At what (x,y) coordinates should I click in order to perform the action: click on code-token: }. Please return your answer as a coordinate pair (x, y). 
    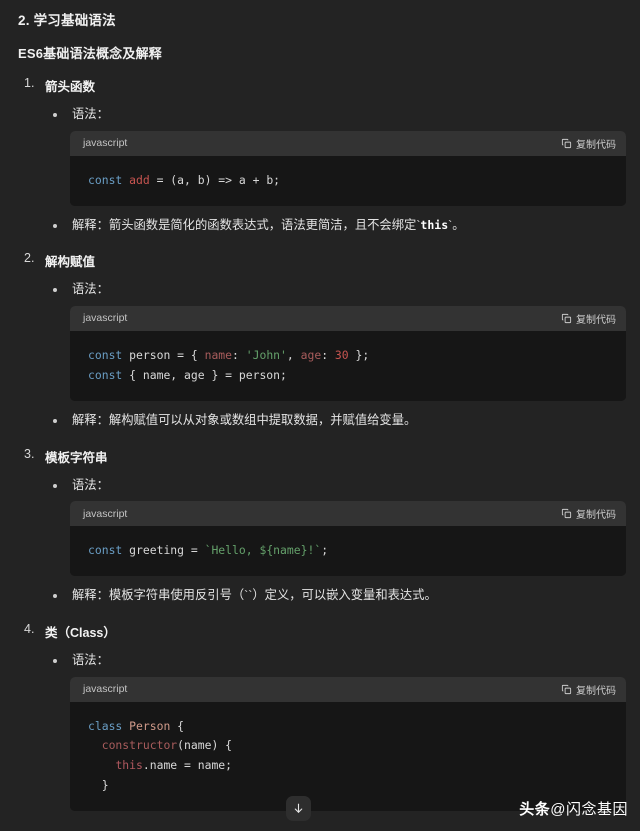
    Looking at the image, I should click on (98, 785).